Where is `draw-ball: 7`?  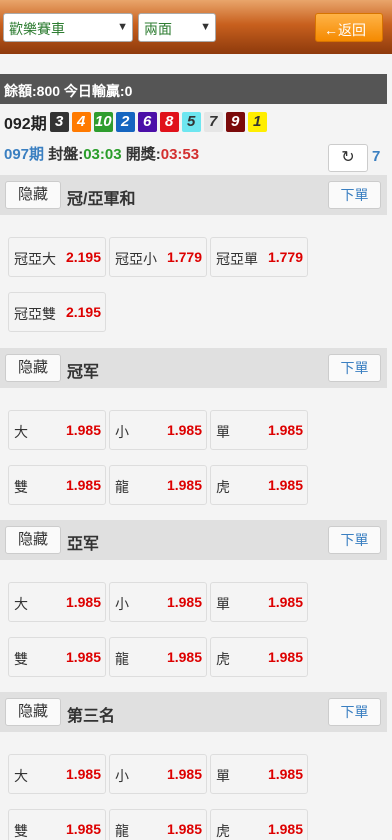 draw-ball: 7 is located at coordinates (213, 122).